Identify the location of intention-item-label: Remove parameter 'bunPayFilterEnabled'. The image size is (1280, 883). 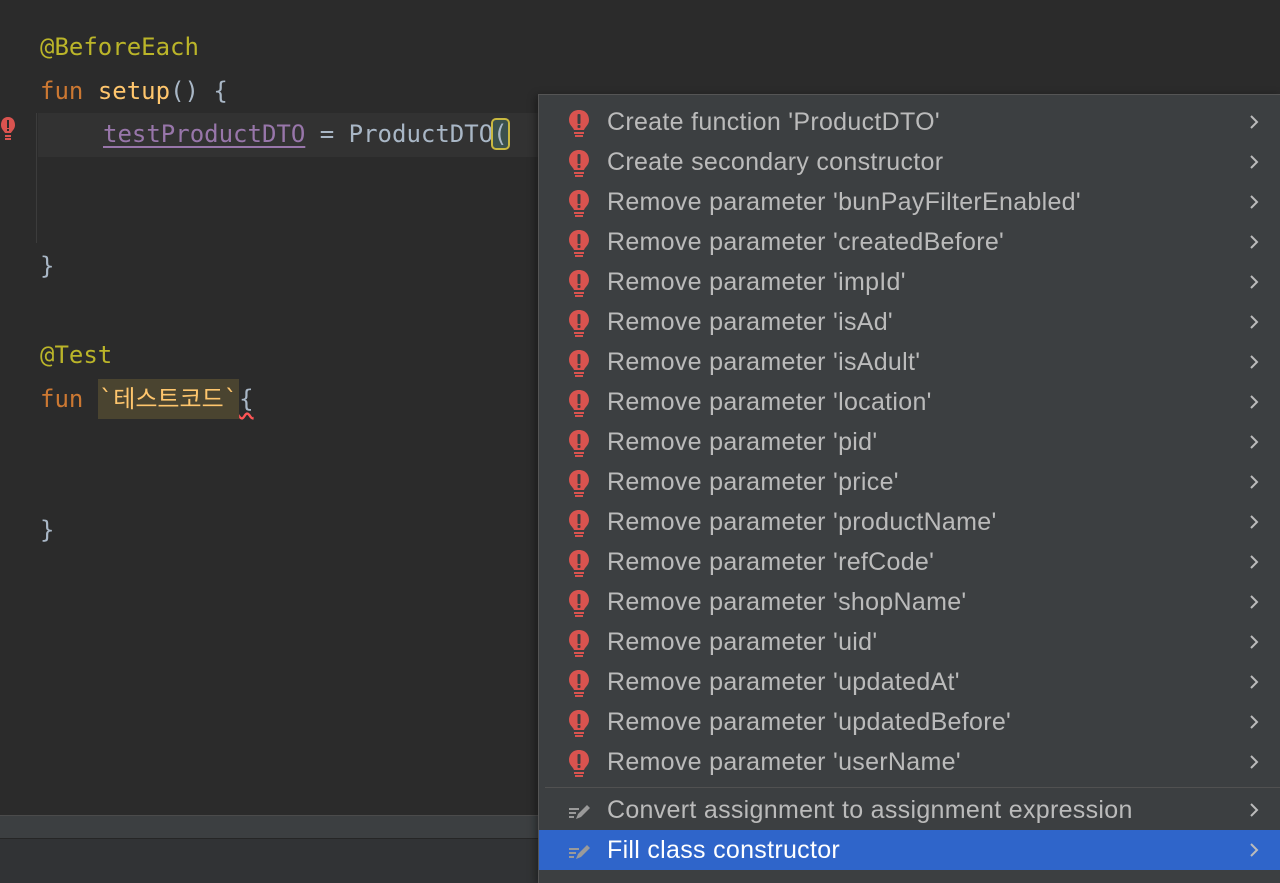
(844, 202).